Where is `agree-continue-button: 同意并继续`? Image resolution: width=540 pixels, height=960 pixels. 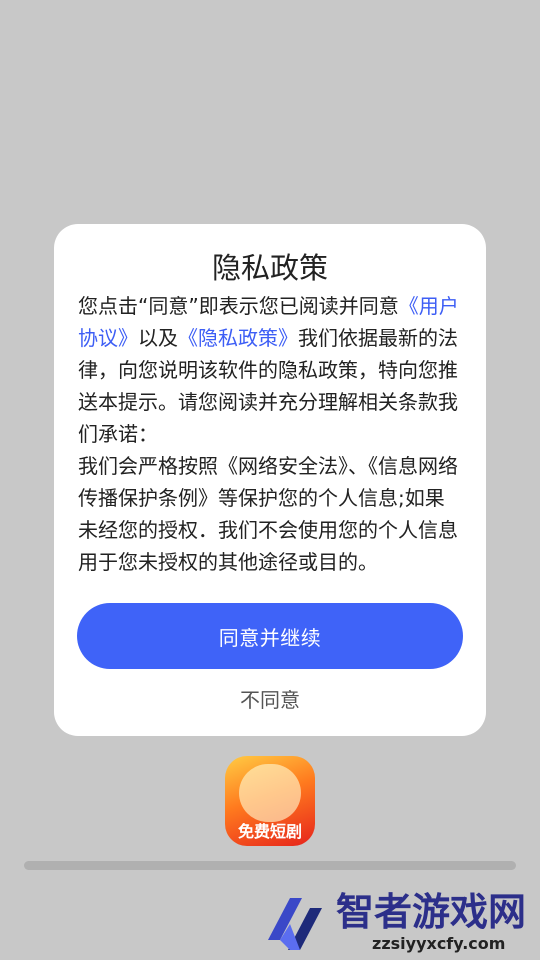
agree-continue-button: 同意并继续 is located at coordinates (270, 636).